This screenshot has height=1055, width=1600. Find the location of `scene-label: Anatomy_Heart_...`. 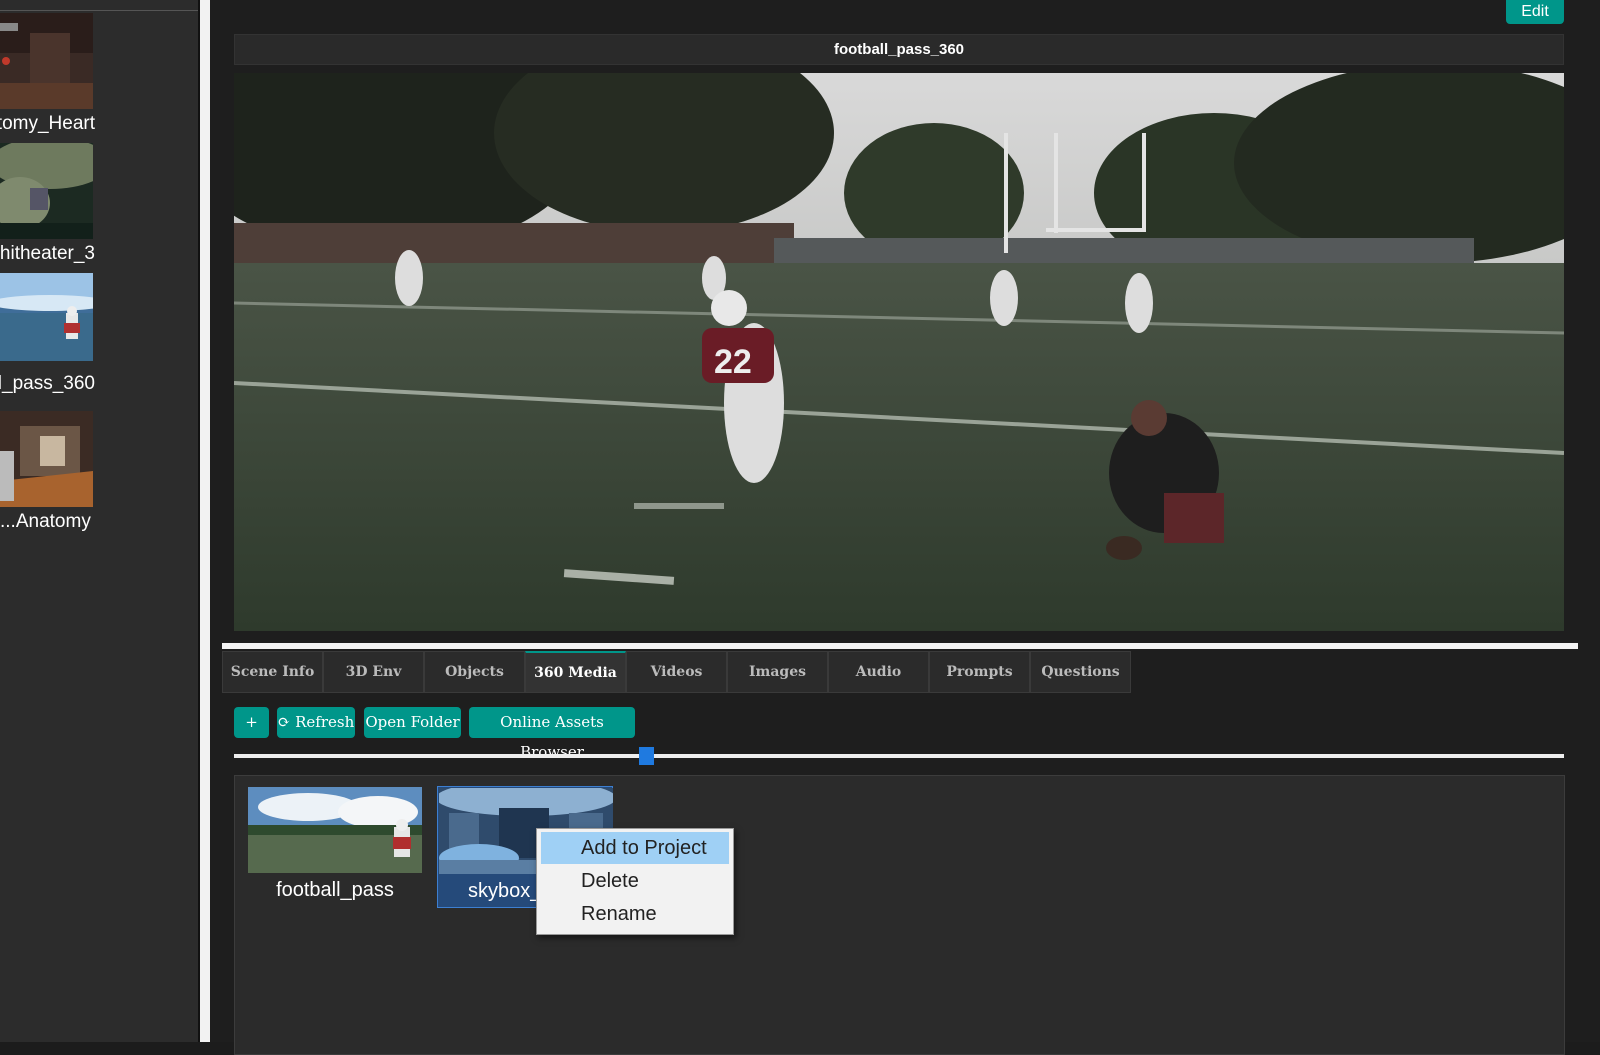

scene-label: Anatomy_Heart_... is located at coordinates (47, 123).